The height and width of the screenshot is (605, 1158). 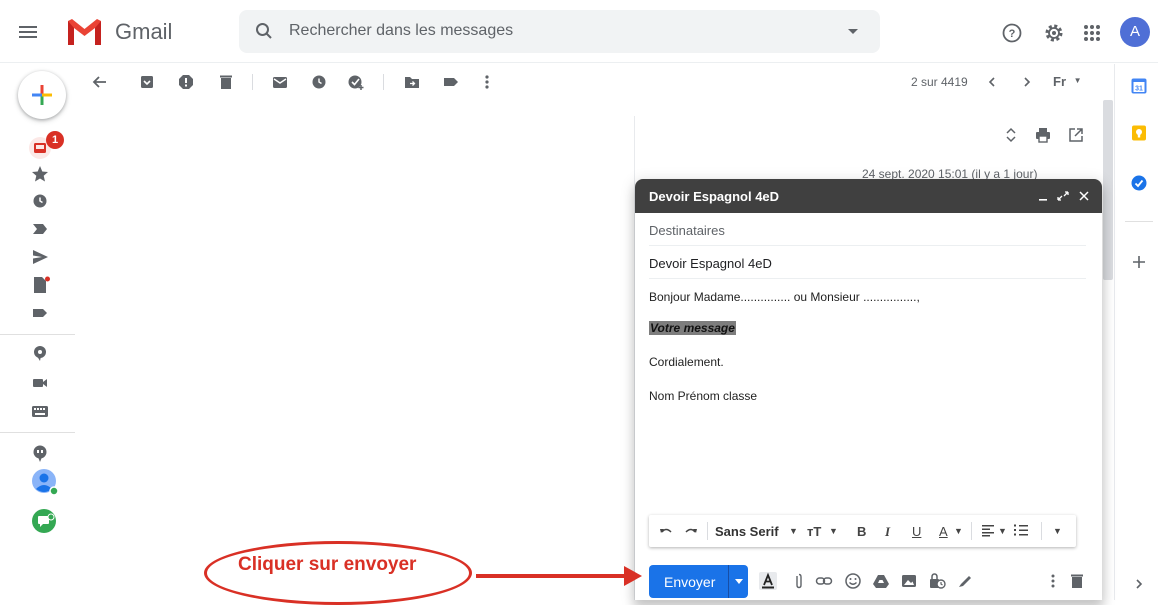 What do you see at coordinates (40, 201) in the screenshot?
I see `snoozed-clock-icon` at bounding box center [40, 201].